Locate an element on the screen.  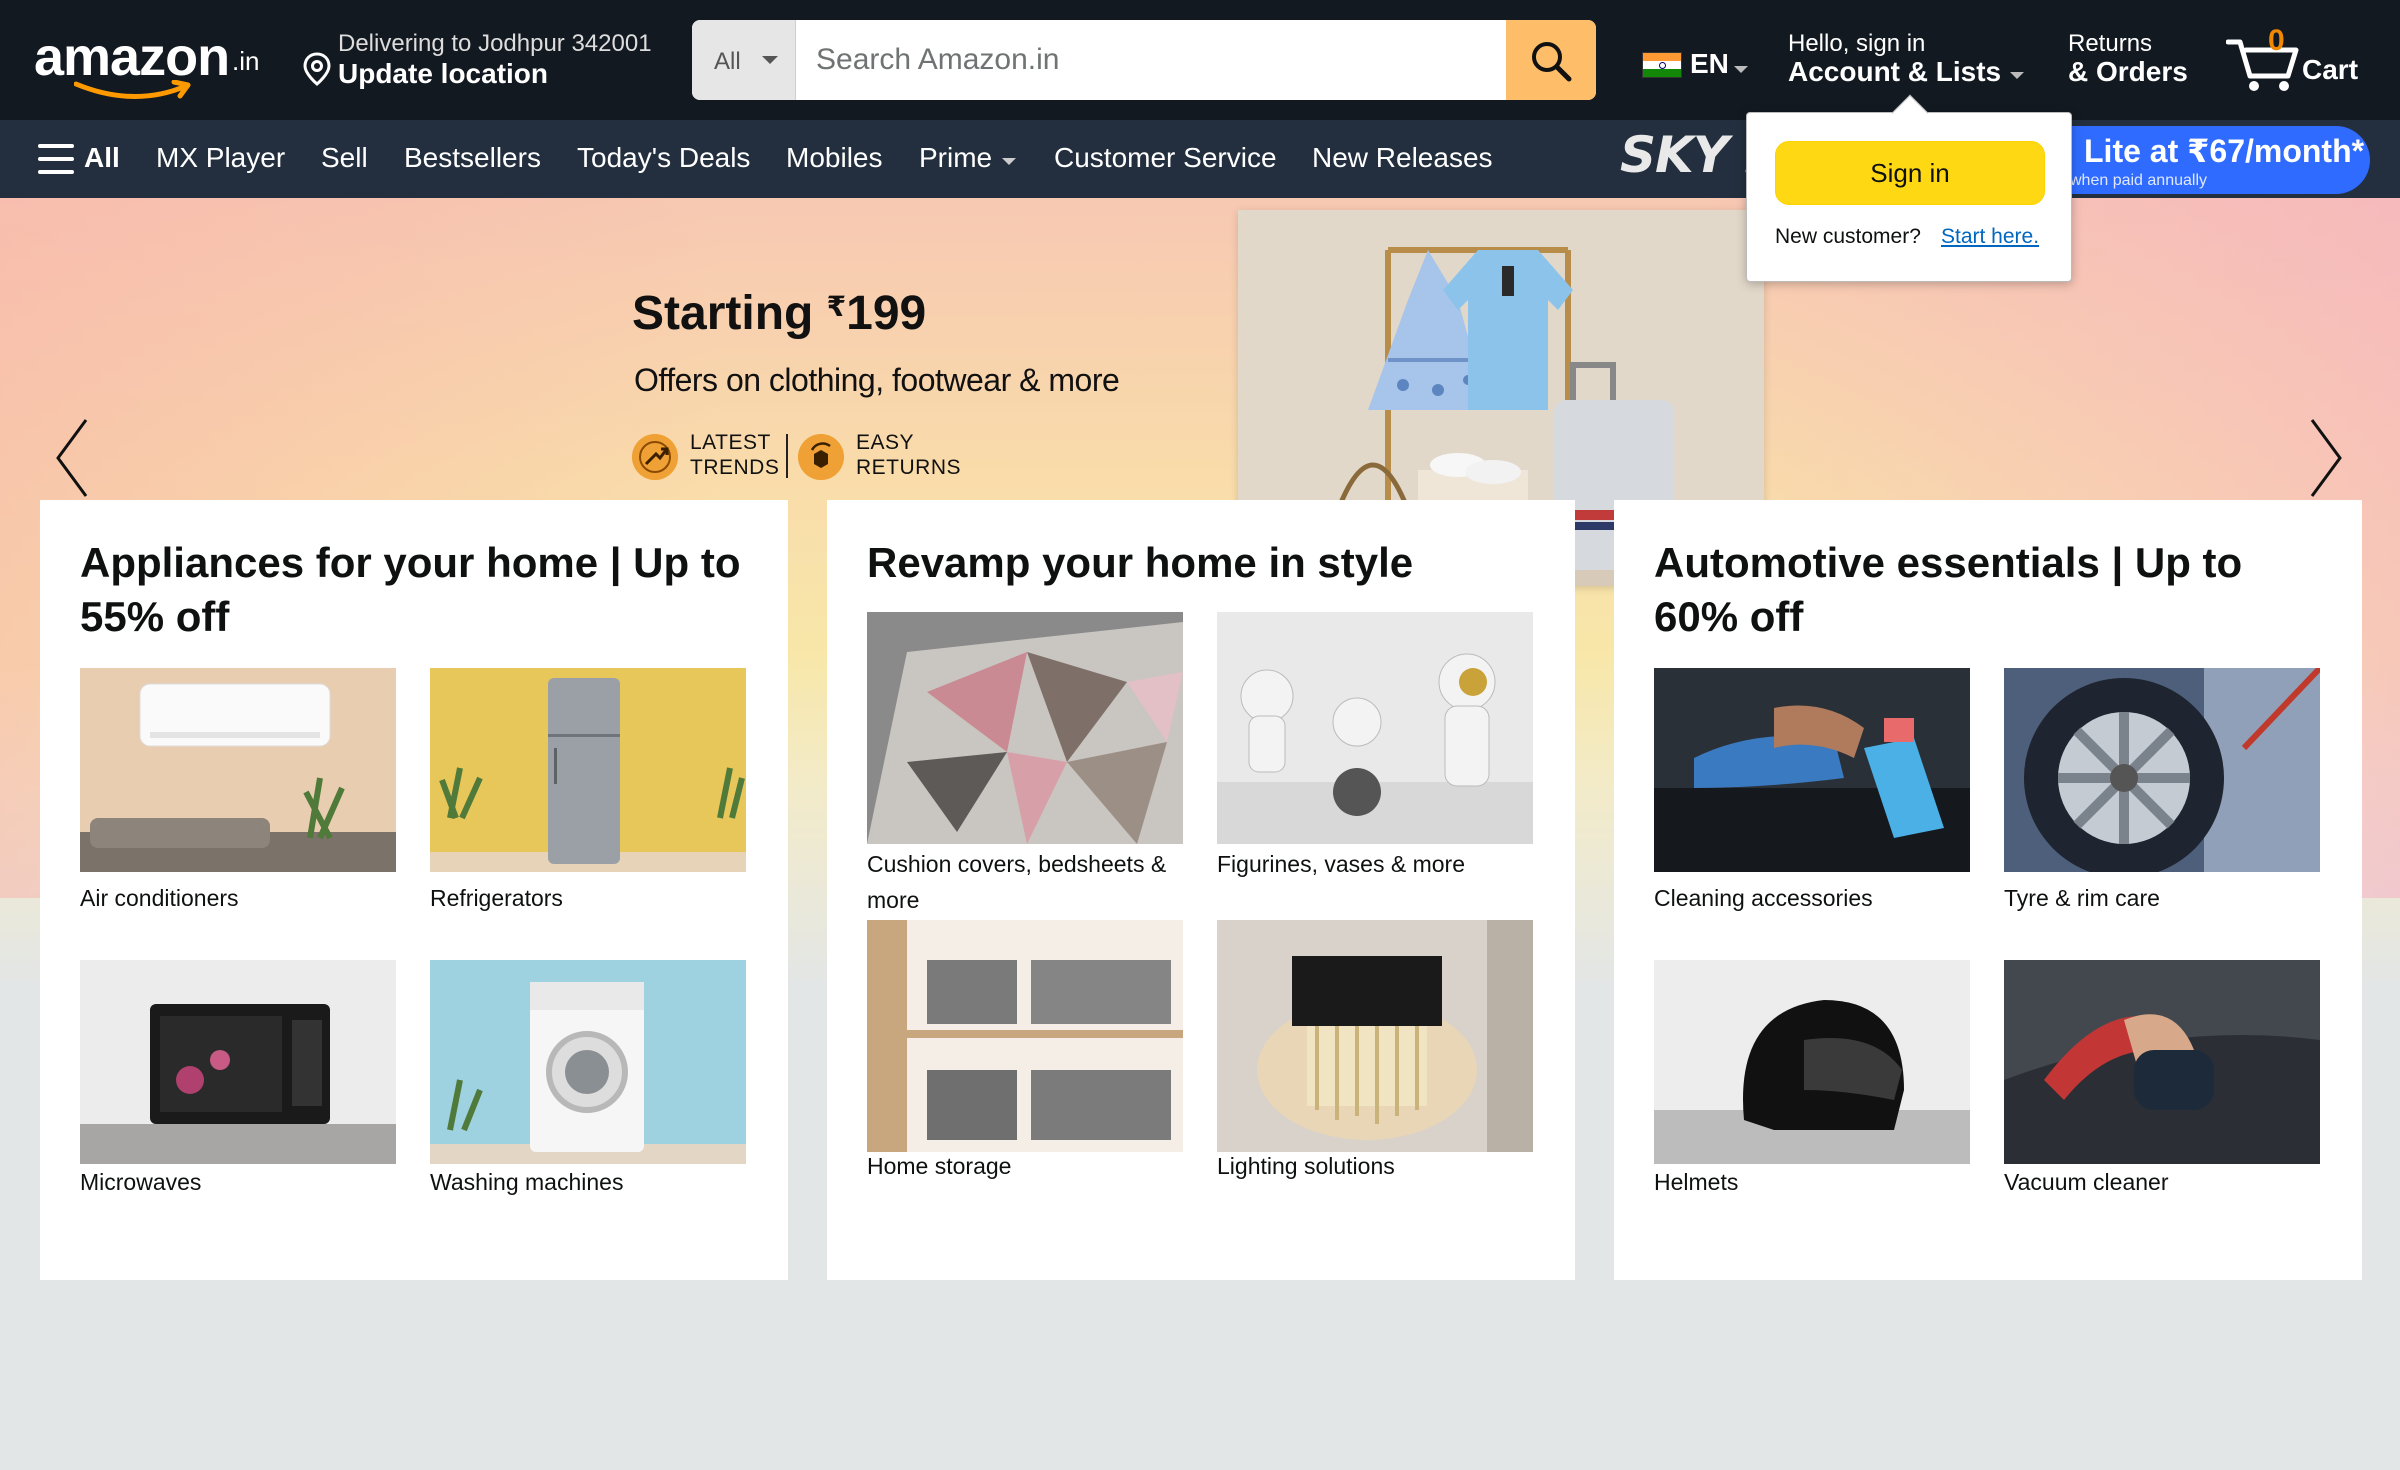
nav-link-todays-deals: Today's Deals is located at coordinates (663, 158).